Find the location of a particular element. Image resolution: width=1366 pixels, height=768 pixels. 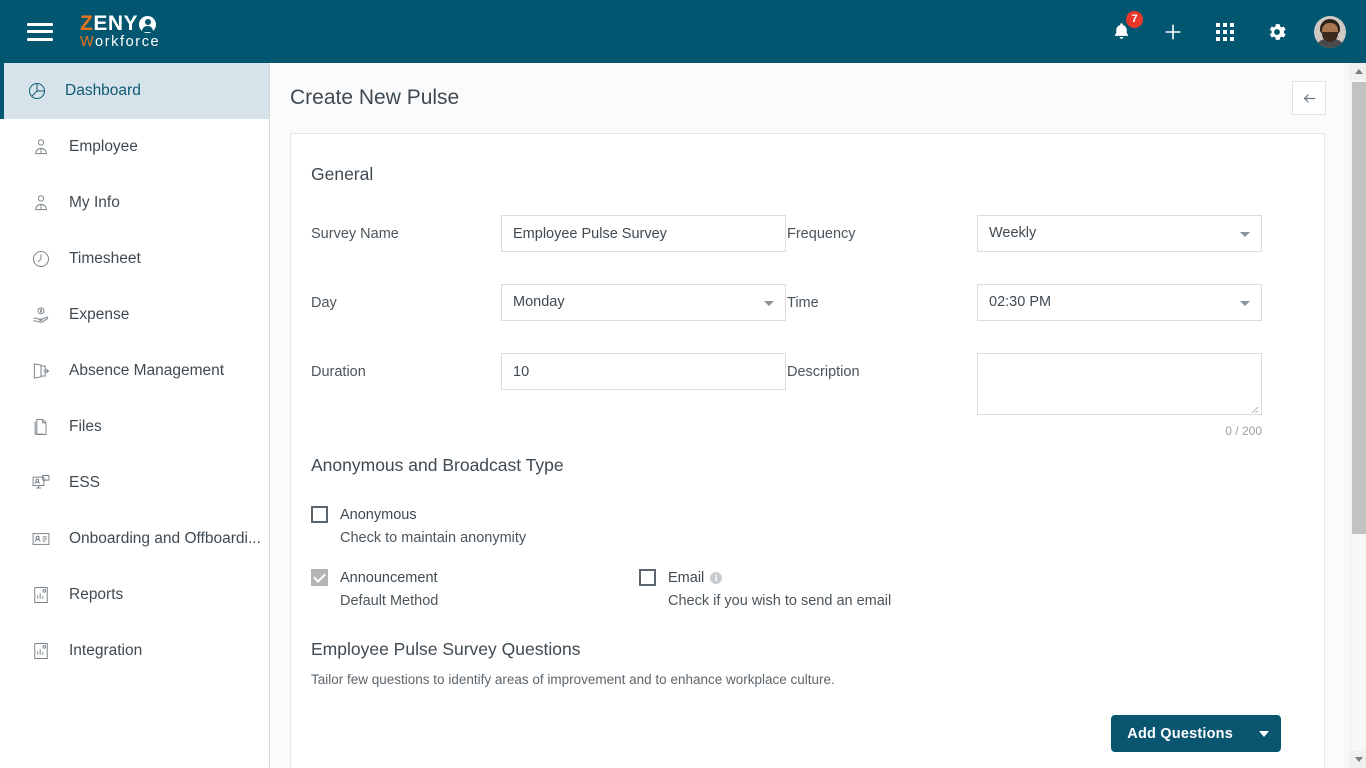

info-icon: i is located at coordinates (716, 577).